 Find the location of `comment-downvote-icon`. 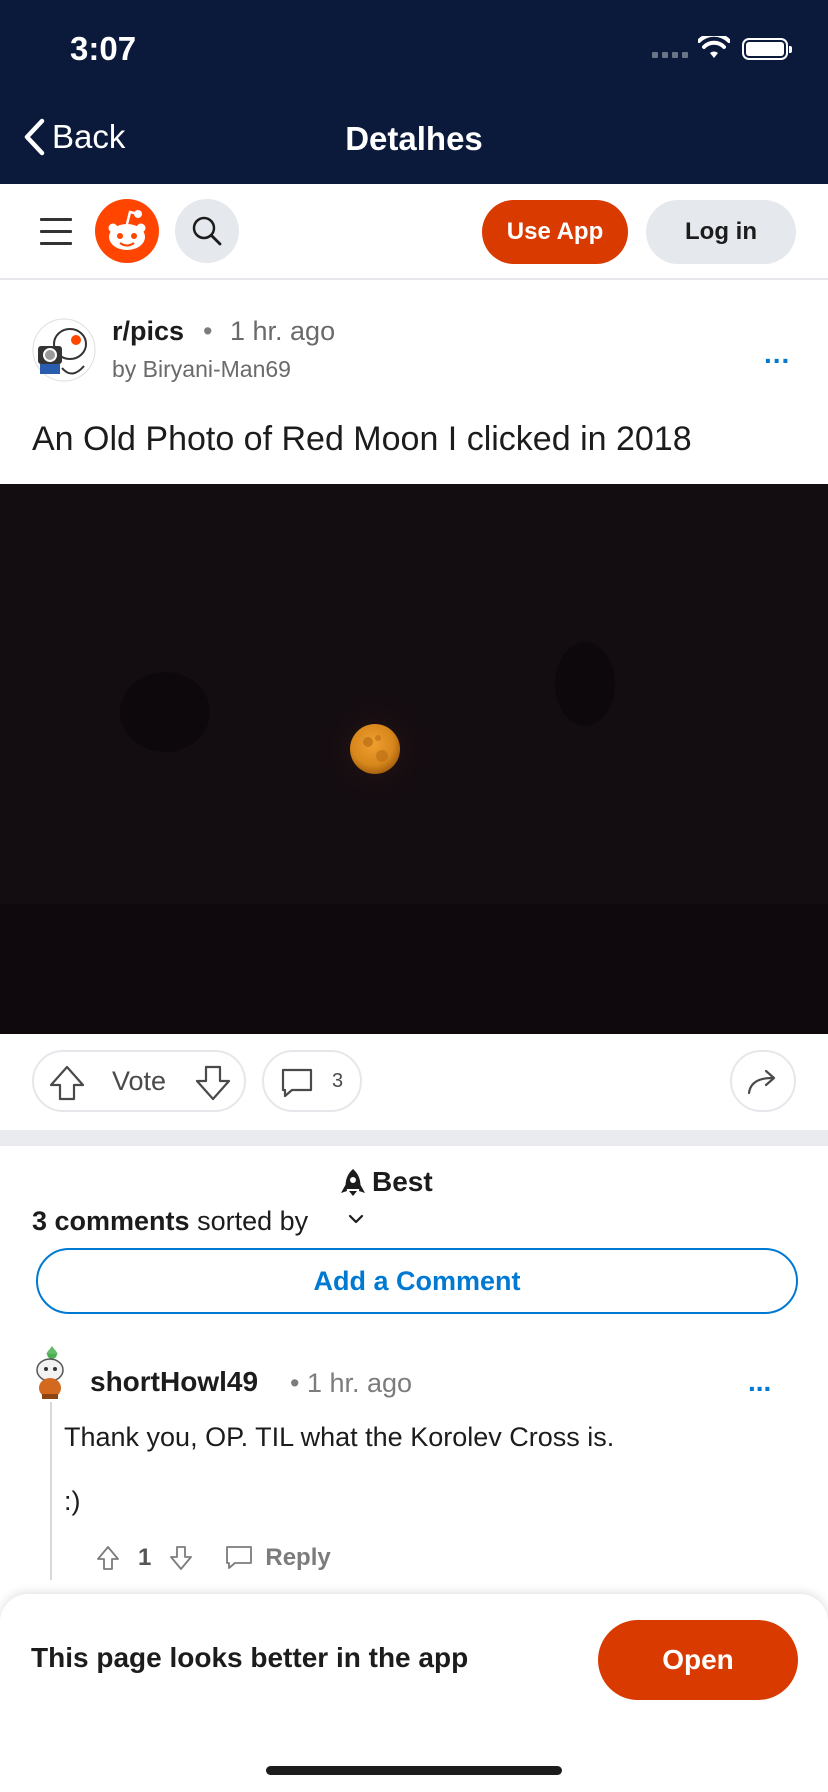

comment-downvote-icon is located at coordinates (181, 1558).